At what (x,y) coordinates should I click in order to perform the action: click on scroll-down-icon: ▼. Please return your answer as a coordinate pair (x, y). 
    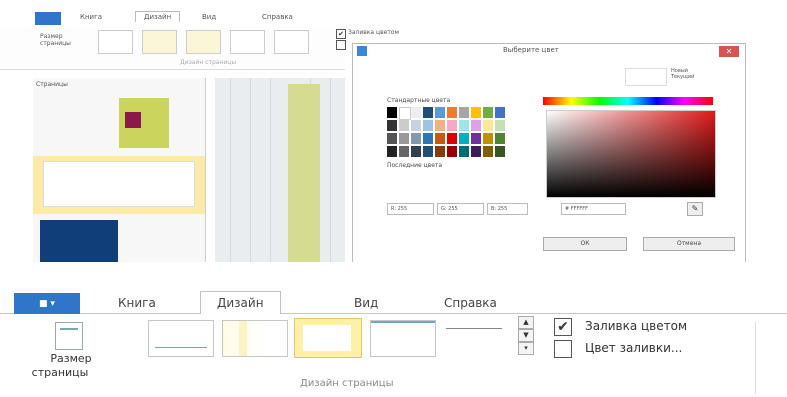
    Looking at the image, I should click on (526, 335).